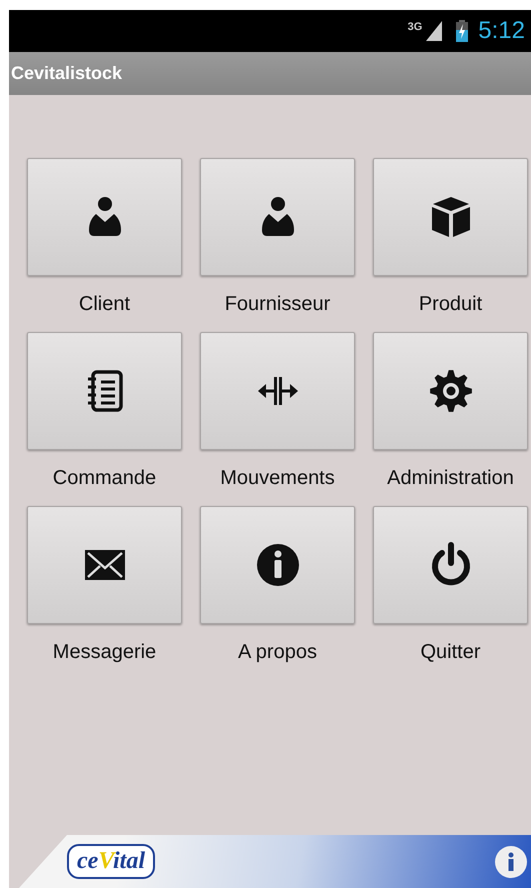 The height and width of the screenshot is (888, 531). What do you see at coordinates (111, 861) in the screenshot?
I see `brand-logo: ceVital` at bounding box center [111, 861].